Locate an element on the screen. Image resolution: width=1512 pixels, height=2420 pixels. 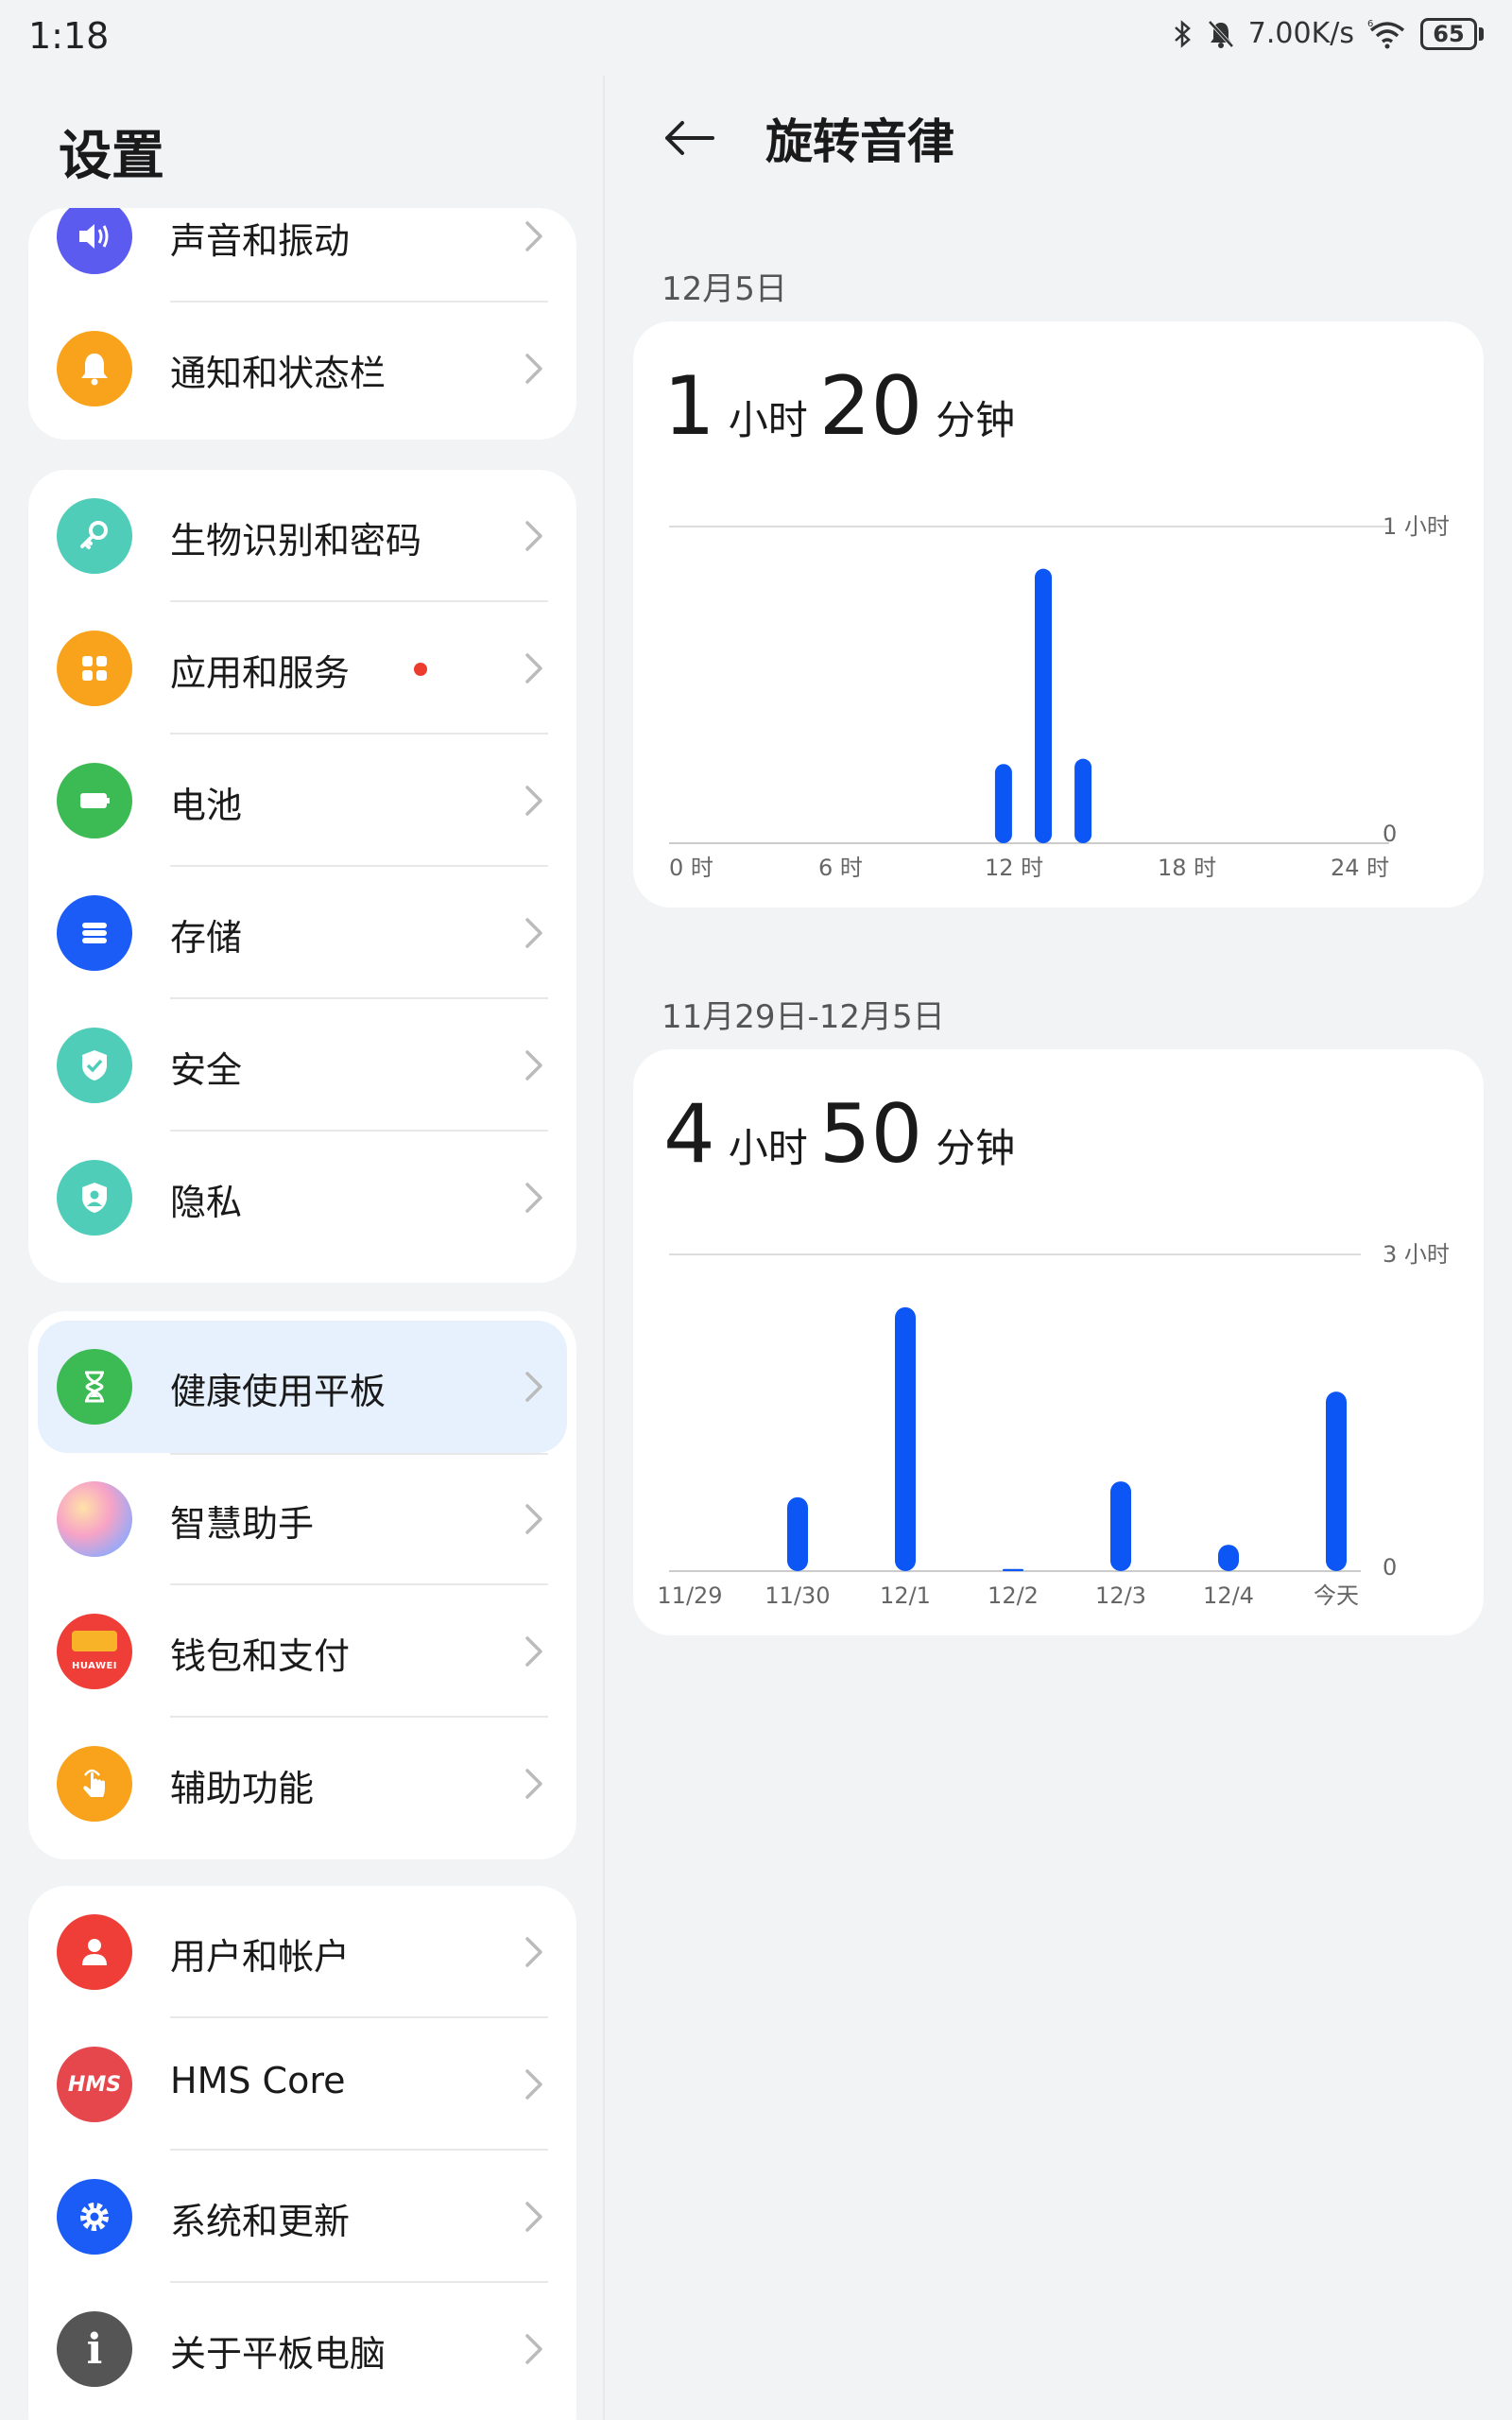
sidebar-item-label: 用户和帐户 is located at coordinates (260, 1957).